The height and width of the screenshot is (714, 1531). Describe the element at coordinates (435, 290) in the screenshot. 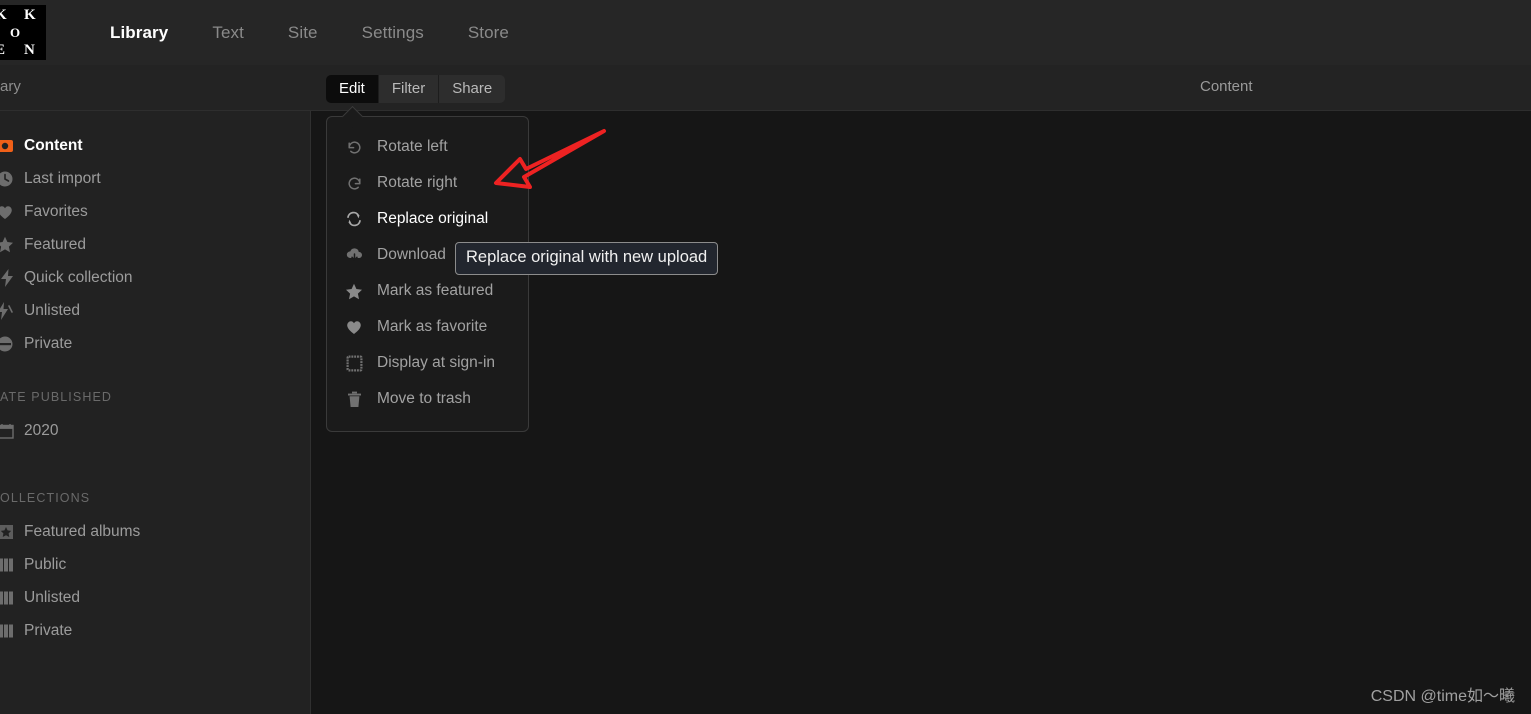

I see `menu-item-label: Mark as featured` at that location.